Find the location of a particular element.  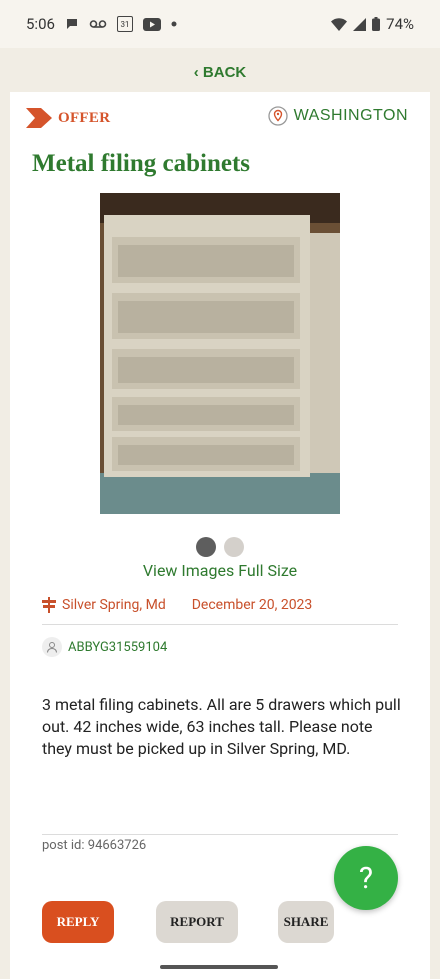

post-meta: Silver Spring, Md December 20, 2023 is located at coordinates (177, 605).